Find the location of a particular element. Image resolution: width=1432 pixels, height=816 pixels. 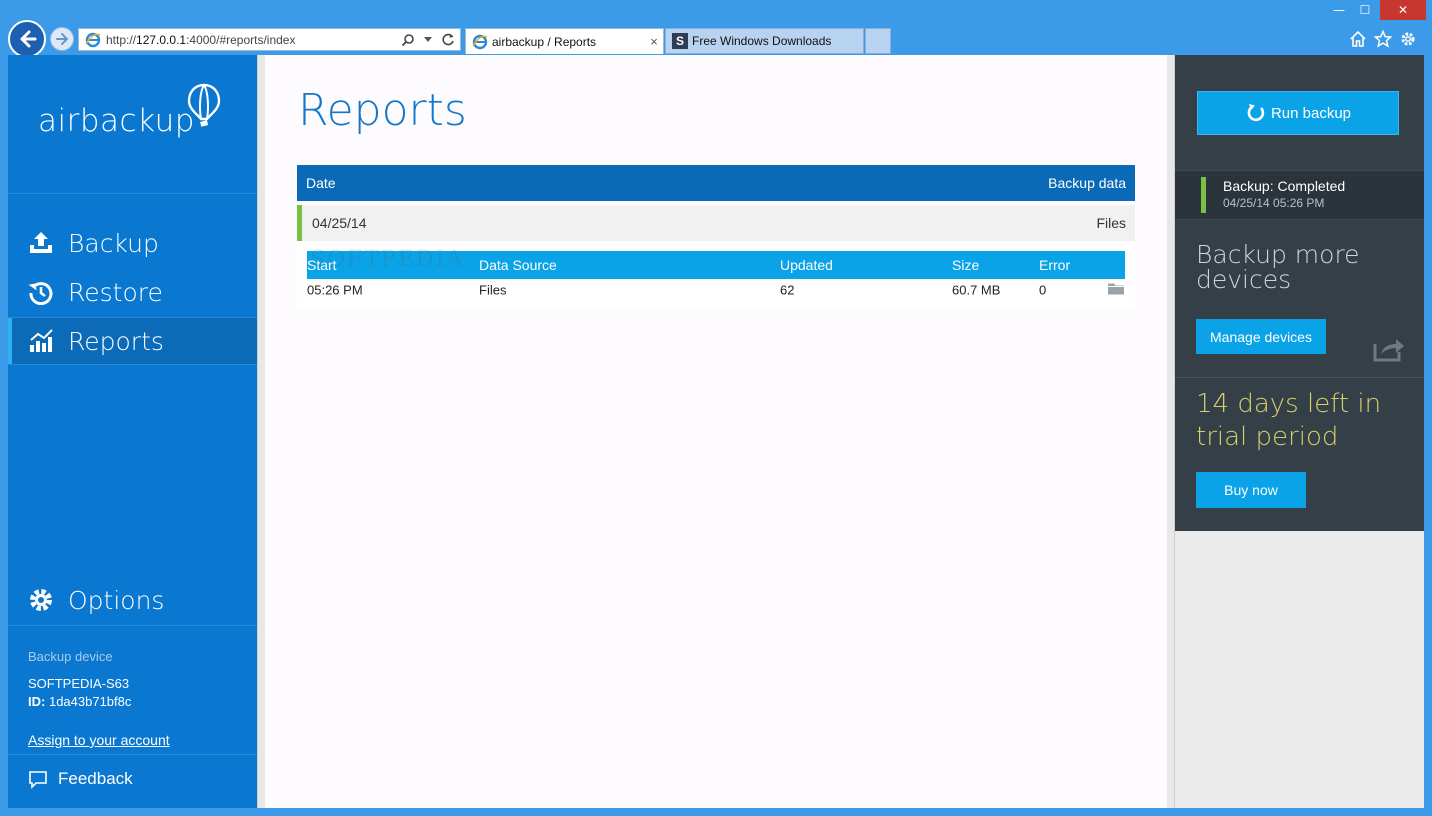

page-title: Reports is located at coordinates (382, 110).